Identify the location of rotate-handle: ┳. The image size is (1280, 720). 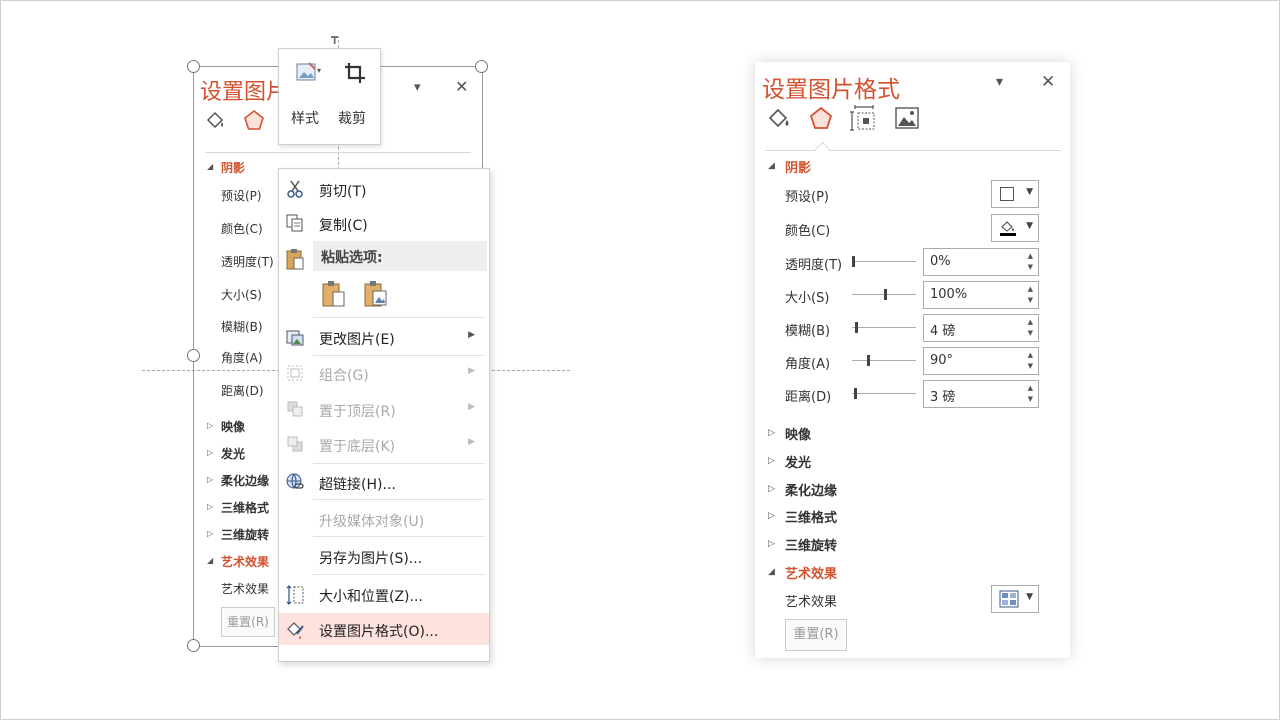
(334, 37).